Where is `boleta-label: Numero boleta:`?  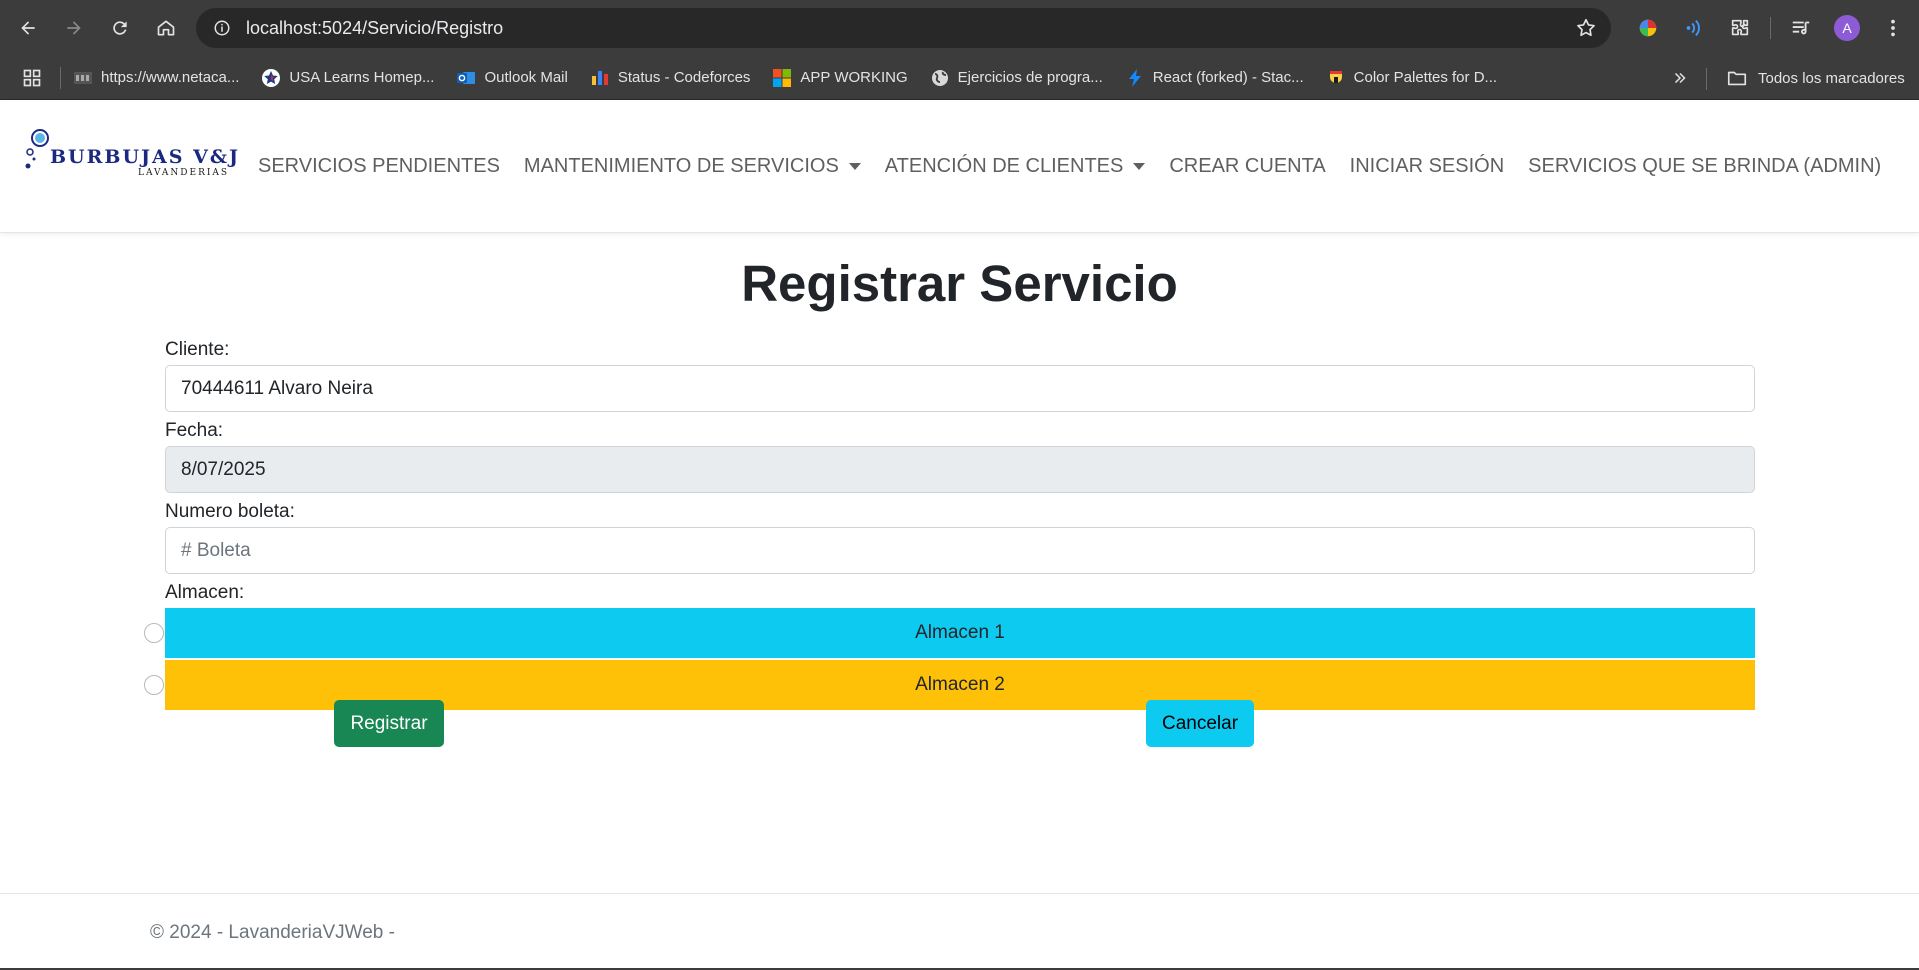
boleta-label: Numero boleta: is located at coordinates (230, 511).